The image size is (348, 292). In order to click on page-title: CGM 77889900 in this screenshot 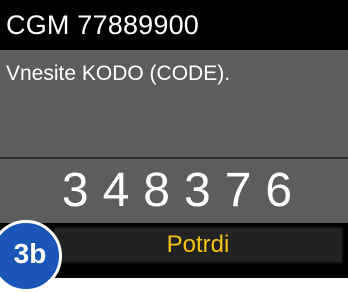, I will do `click(103, 25)`.